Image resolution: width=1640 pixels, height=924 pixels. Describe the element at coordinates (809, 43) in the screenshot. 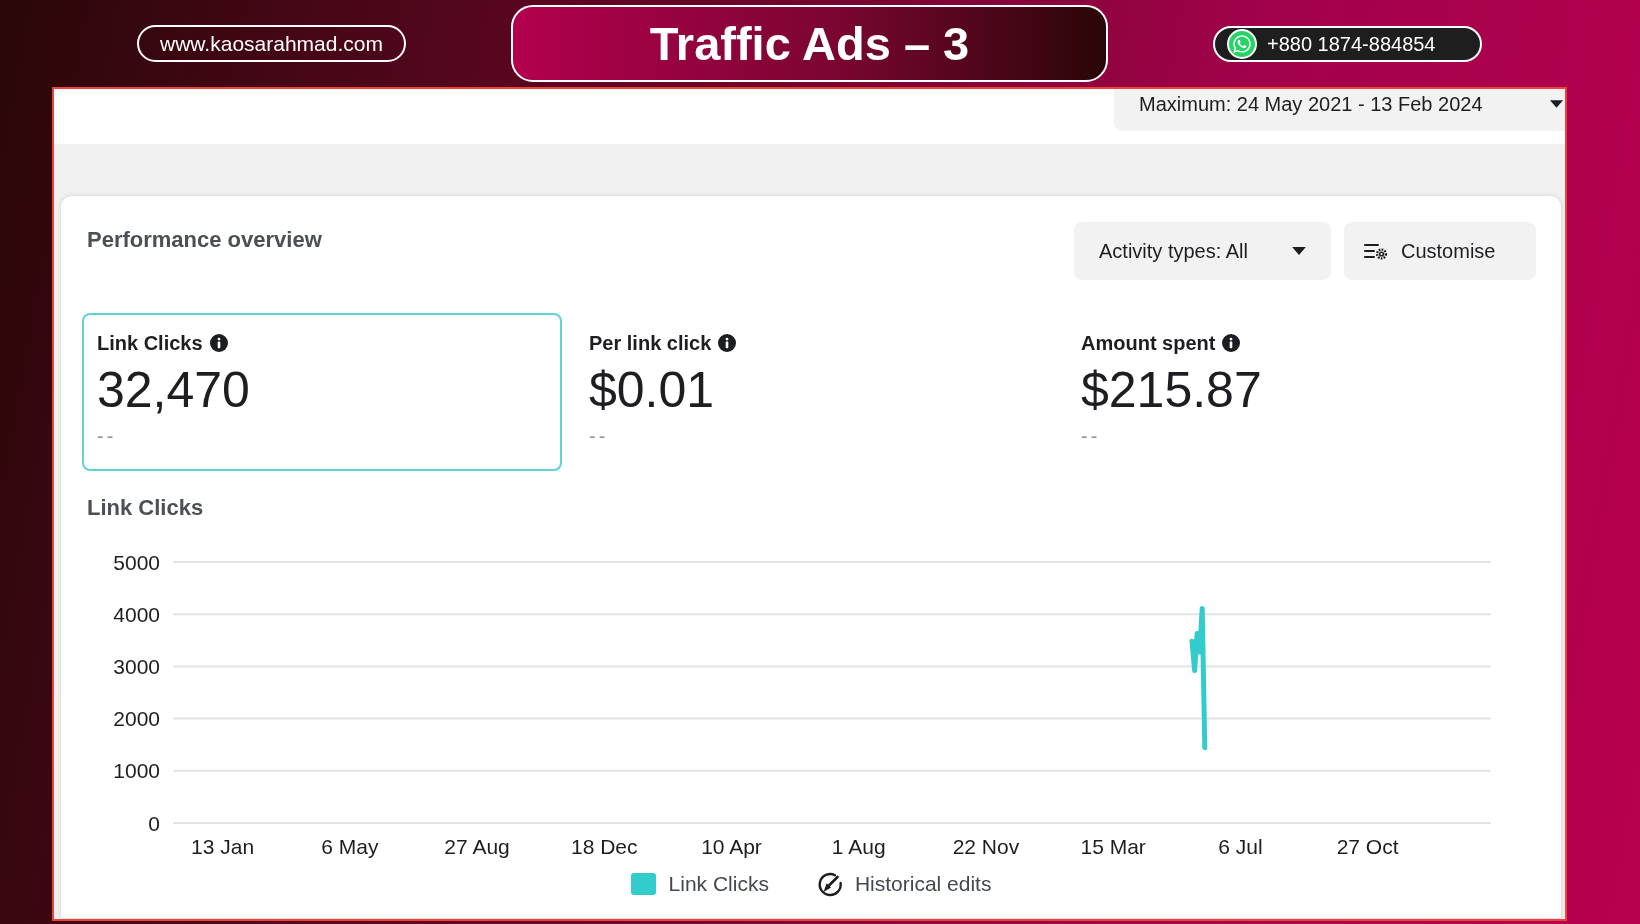

I see `banner-title: Traffic Ads – 3` at that location.